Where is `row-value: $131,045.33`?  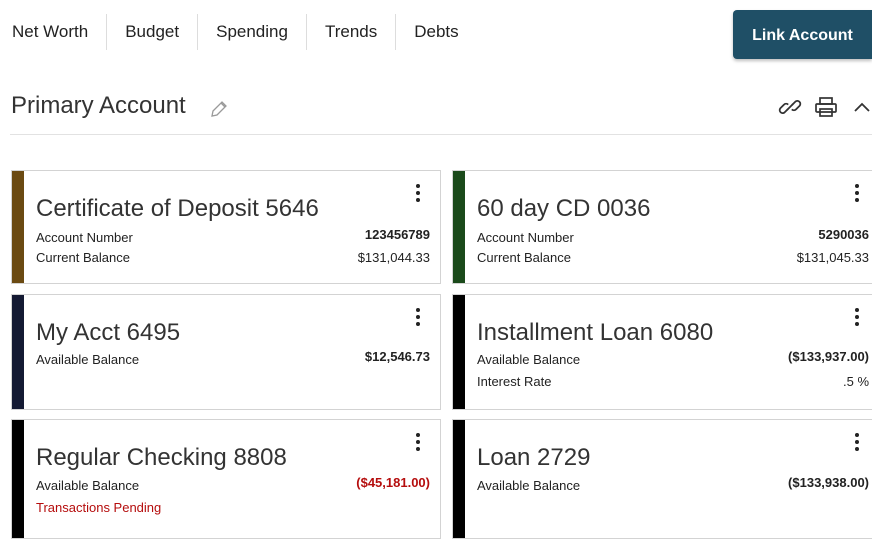
row-value: $131,045.33 is located at coordinates (832, 257).